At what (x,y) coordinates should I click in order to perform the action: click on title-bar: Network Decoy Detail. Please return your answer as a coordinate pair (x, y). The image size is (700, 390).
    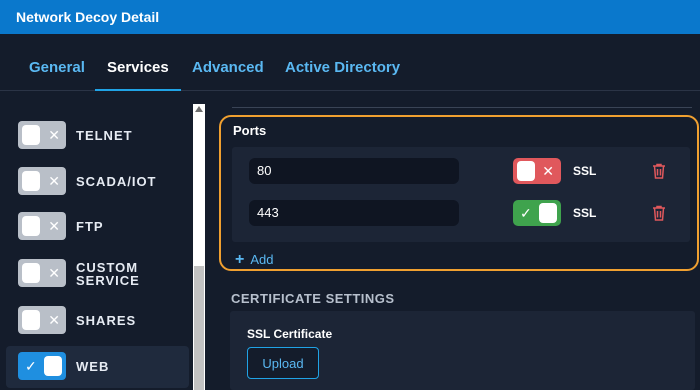
    Looking at the image, I should click on (350, 17).